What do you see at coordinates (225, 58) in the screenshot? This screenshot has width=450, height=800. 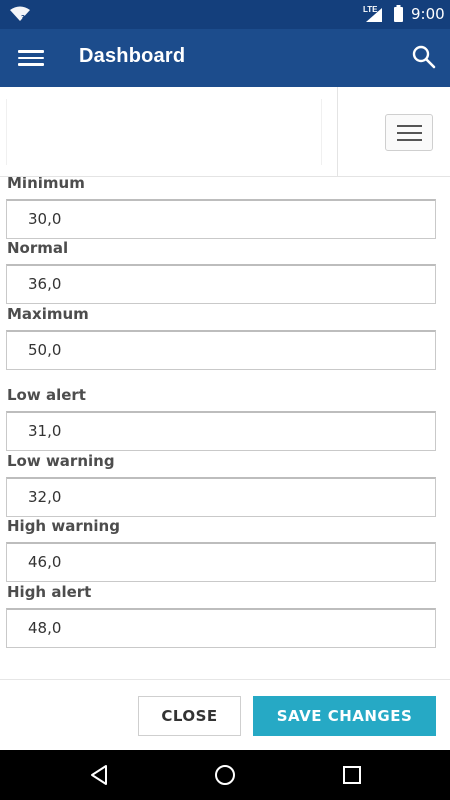 I see `app-bar: Dashboard` at bounding box center [225, 58].